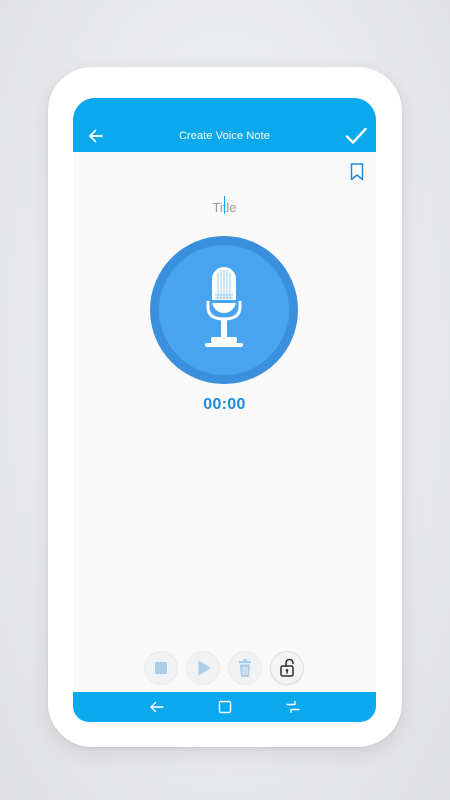 The image size is (450, 800). Describe the element at coordinates (224, 404) in the screenshot. I see `recording-timer: 00:00` at that location.